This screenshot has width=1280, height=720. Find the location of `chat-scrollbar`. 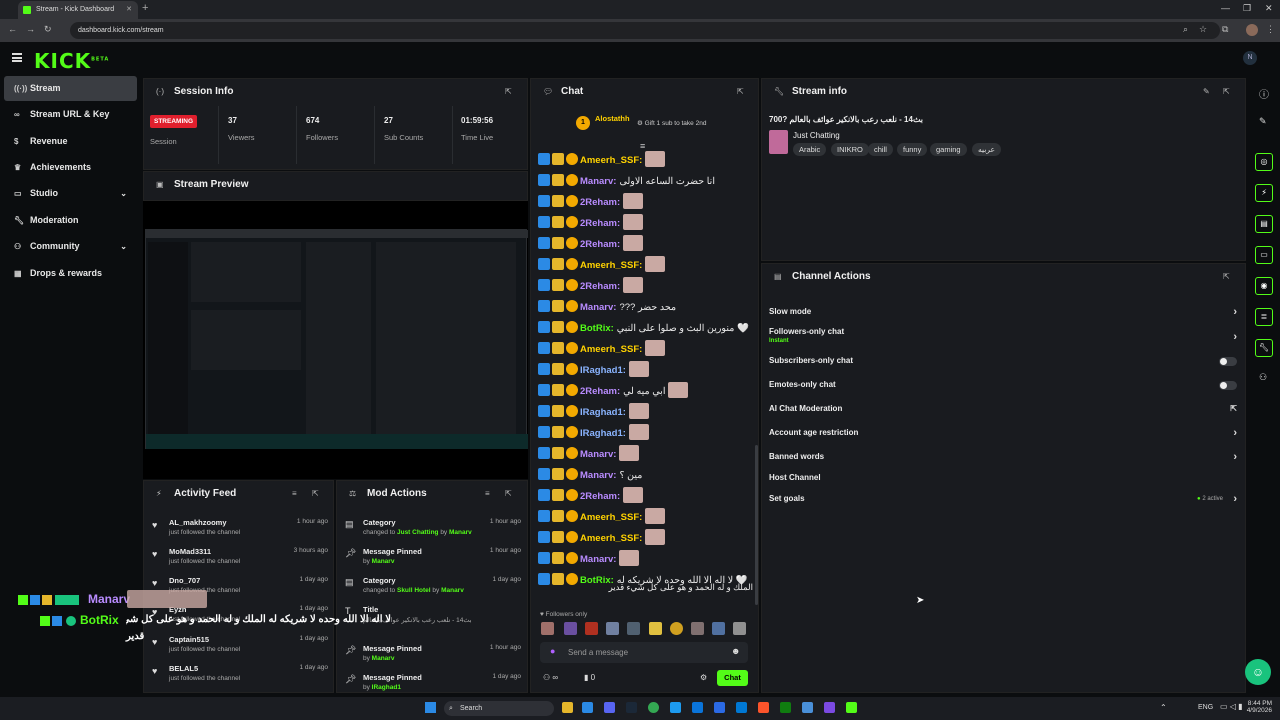

chat-scrollbar is located at coordinates (756, 525).